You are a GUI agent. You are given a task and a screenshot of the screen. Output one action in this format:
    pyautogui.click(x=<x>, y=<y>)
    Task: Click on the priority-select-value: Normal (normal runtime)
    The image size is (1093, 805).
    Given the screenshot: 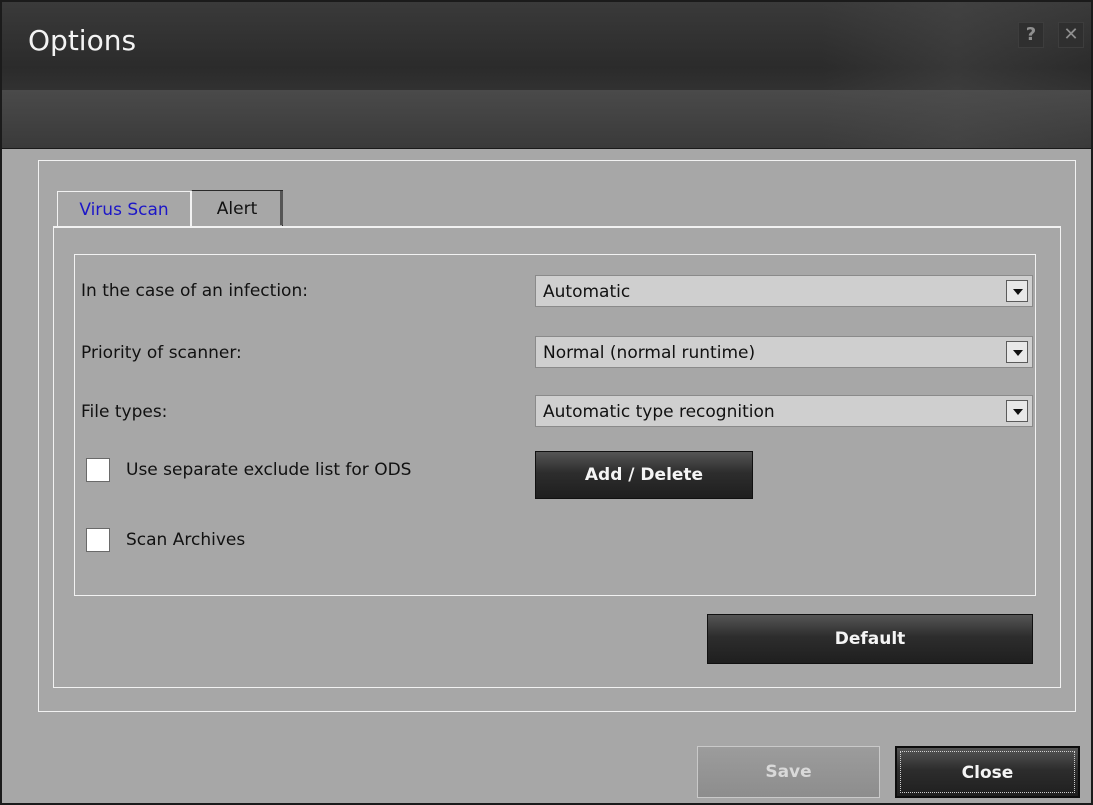 What is the action you would take?
    pyautogui.click(x=649, y=353)
    